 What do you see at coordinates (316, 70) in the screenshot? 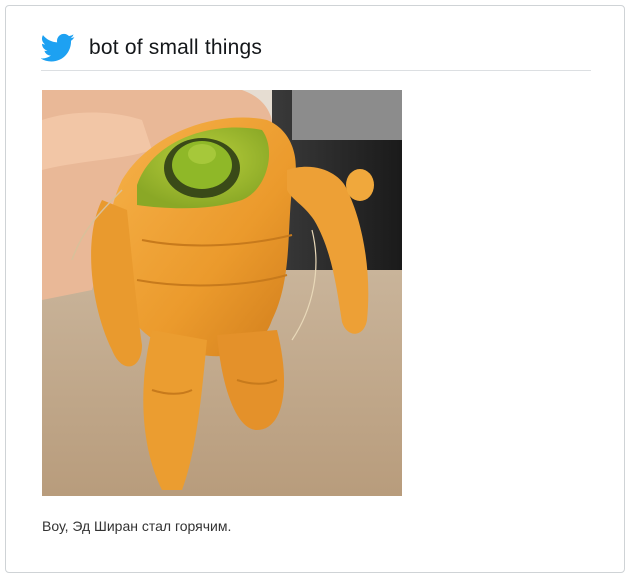
I see `header-divider` at bounding box center [316, 70].